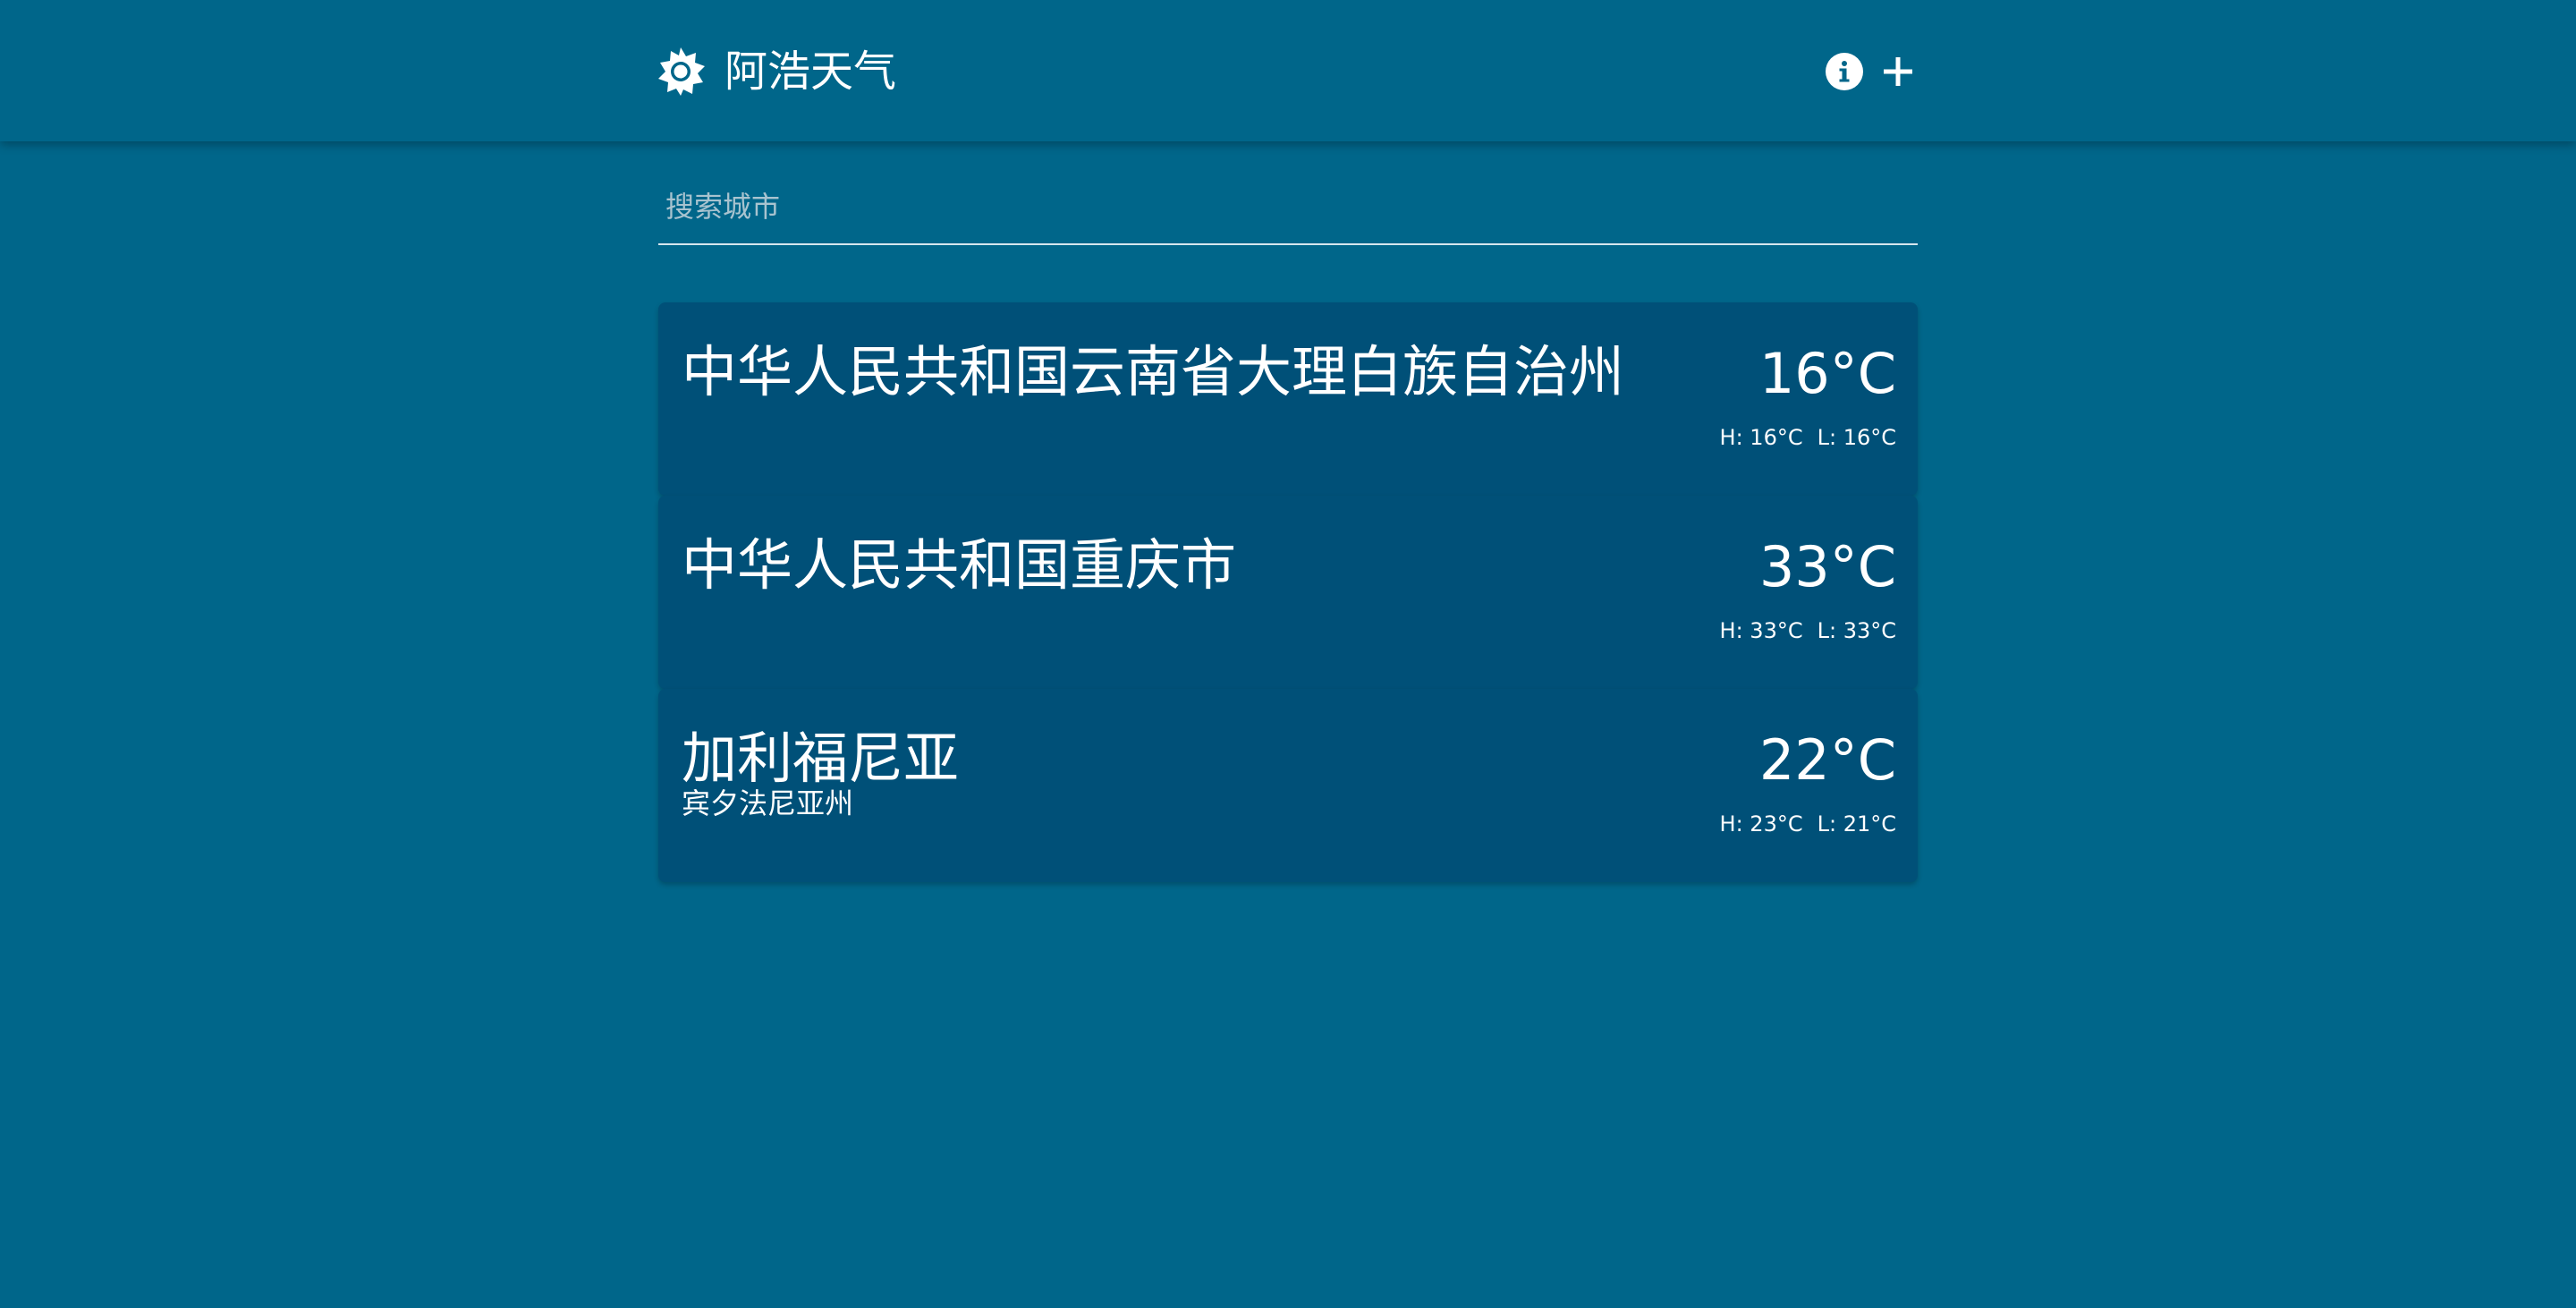 The image size is (2576, 1308). Describe the element at coordinates (681, 71) in the screenshot. I see `sun-icon` at that location.